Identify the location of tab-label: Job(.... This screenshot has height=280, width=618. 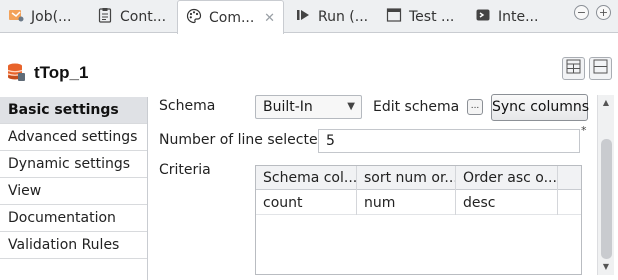
(51, 16).